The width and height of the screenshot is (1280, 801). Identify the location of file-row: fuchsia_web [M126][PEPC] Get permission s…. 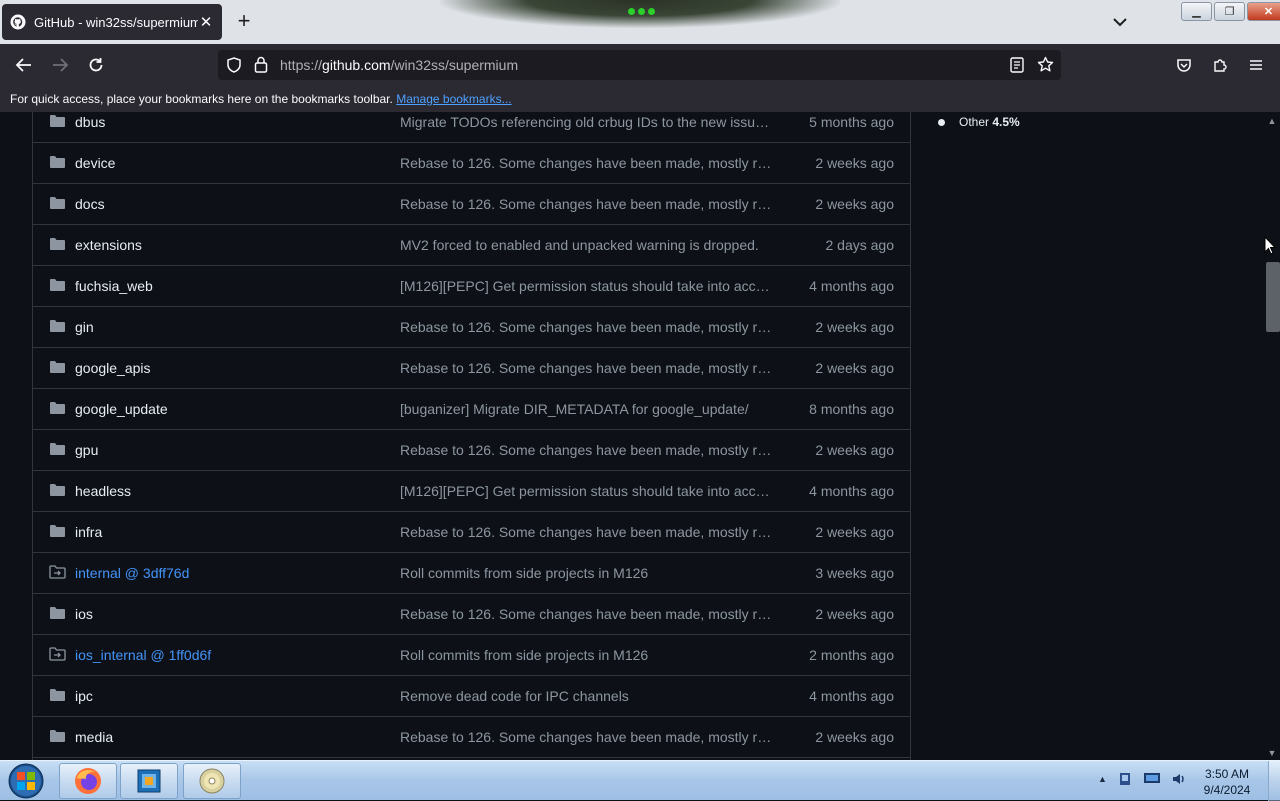
(471, 286).